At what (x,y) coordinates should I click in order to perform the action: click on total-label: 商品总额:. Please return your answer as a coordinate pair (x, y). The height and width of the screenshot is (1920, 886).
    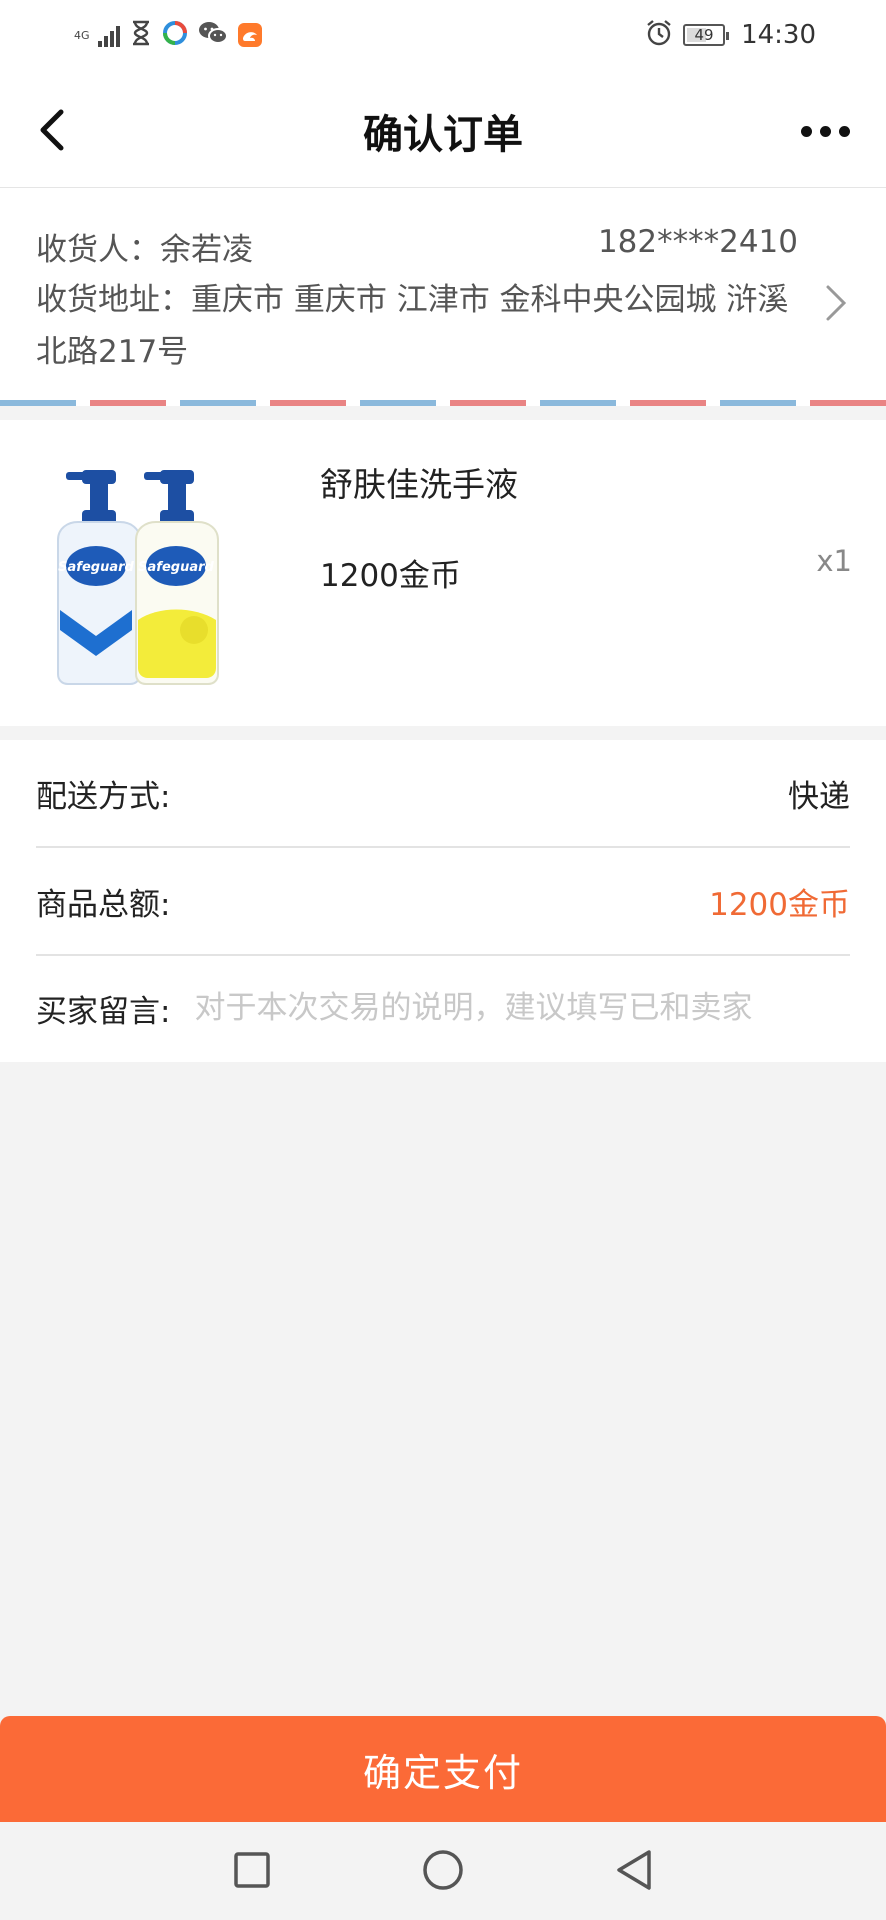
    Looking at the image, I should click on (103, 904).